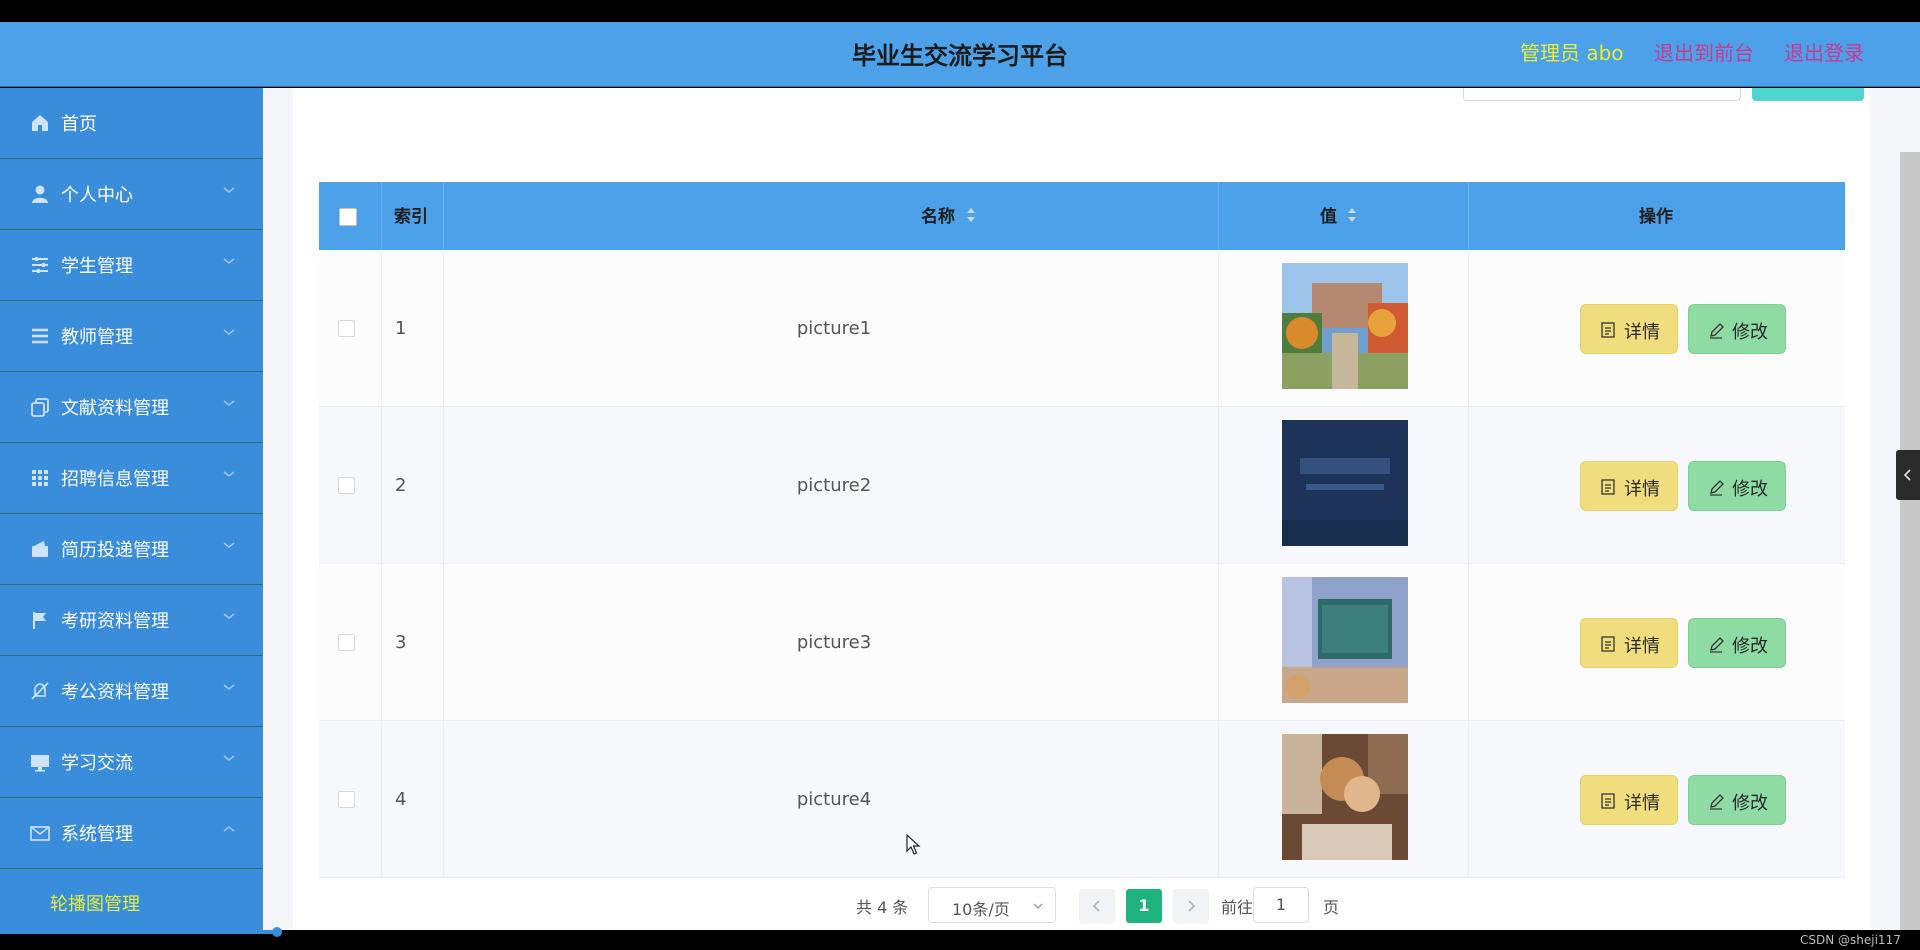 Image resolution: width=1920 pixels, height=950 pixels. I want to click on sidebar-item-civil-service-materials: 考公资料管理, so click(131, 691).